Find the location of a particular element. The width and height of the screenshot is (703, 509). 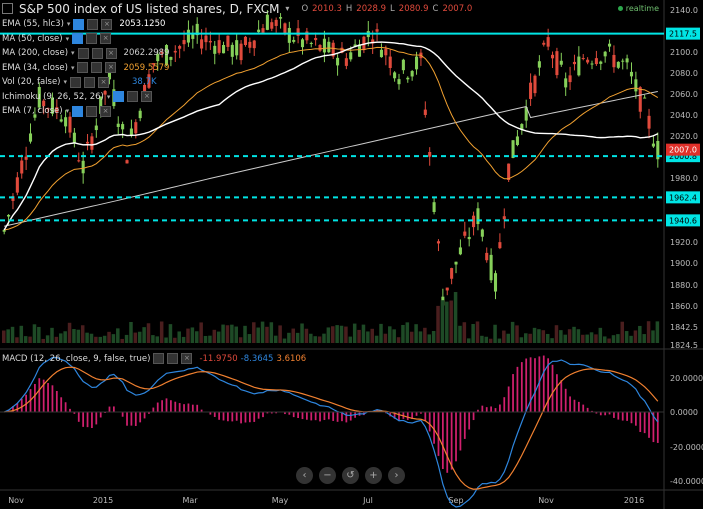

collapse-box-icon is located at coordinates (7, 8).